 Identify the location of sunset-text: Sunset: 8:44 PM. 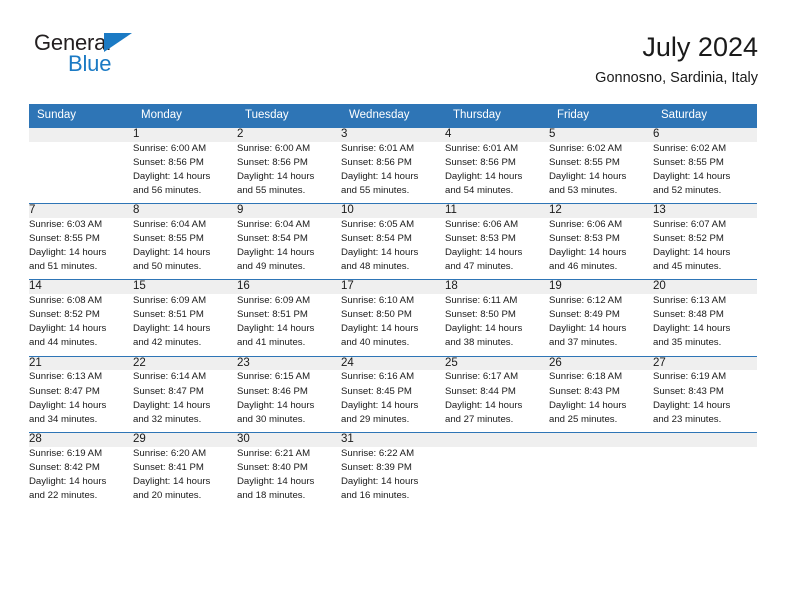
(480, 391).